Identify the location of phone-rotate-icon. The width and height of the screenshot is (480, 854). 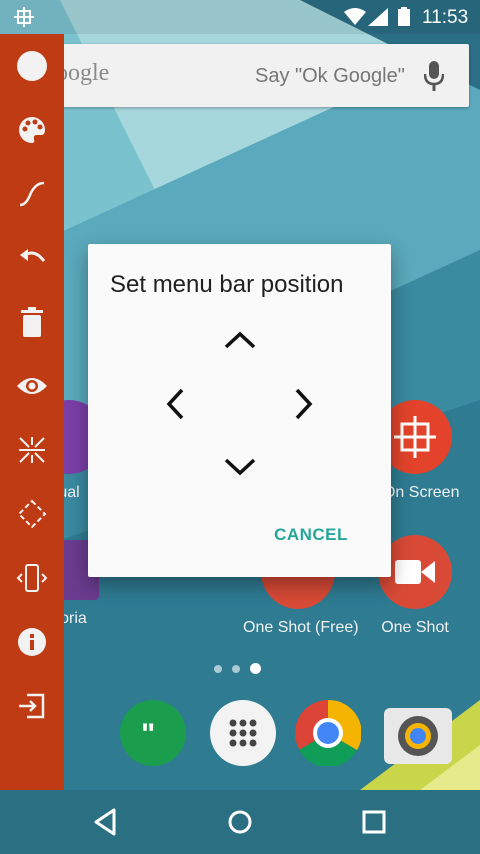
(32, 578).